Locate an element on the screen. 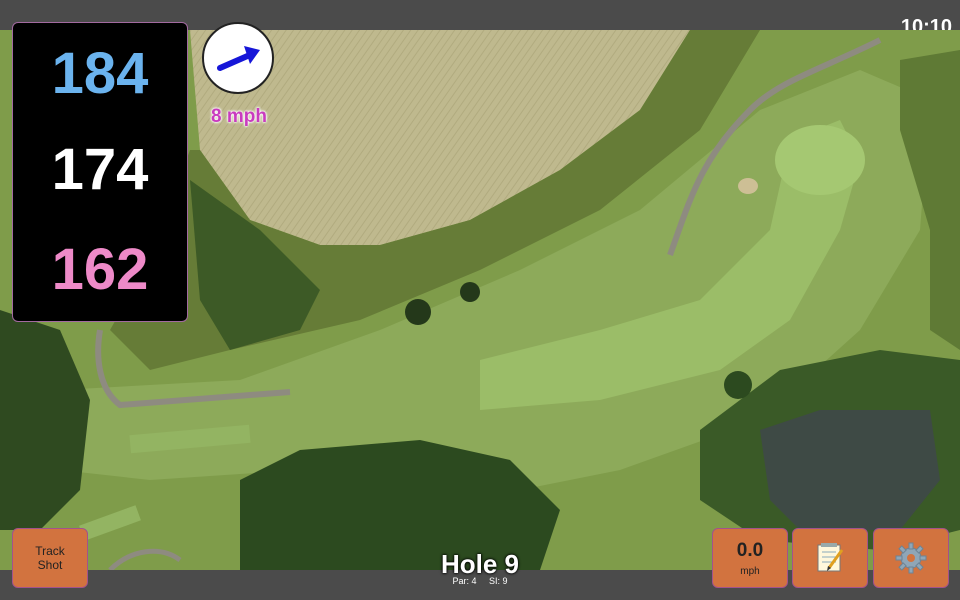 The height and width of the screenshot is (600, 960). wind-speed-label: 8 mph is located at coordinates (239, 116).